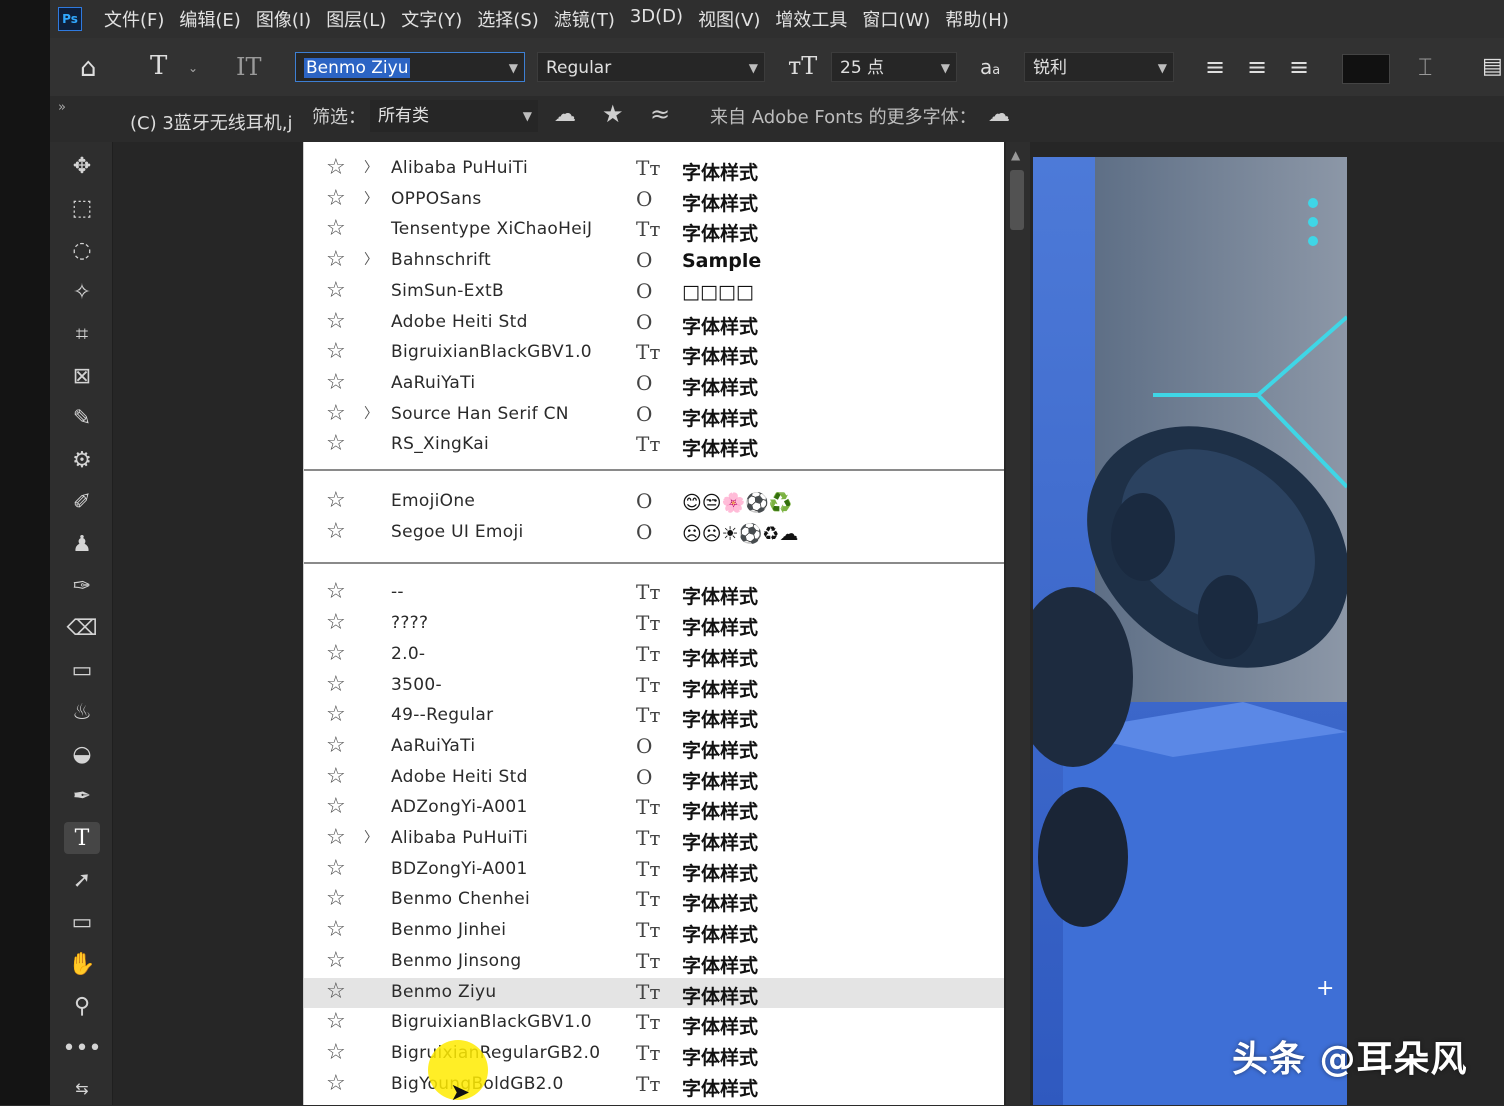  I want to click on warp-text-icon: ⌶, so click(1425, 67).